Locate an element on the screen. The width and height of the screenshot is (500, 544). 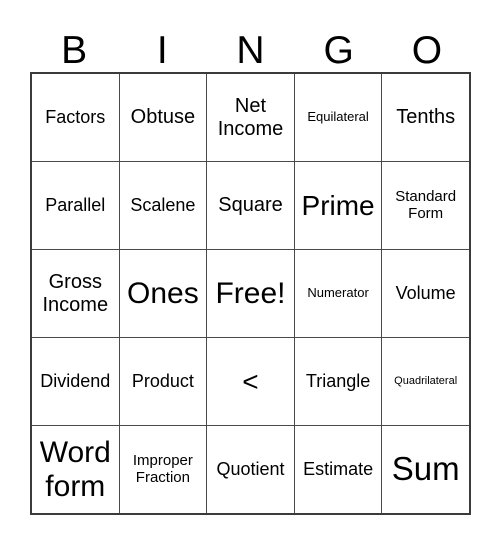
bingo-cell: Obtuse is located at coordinates (163, 117).